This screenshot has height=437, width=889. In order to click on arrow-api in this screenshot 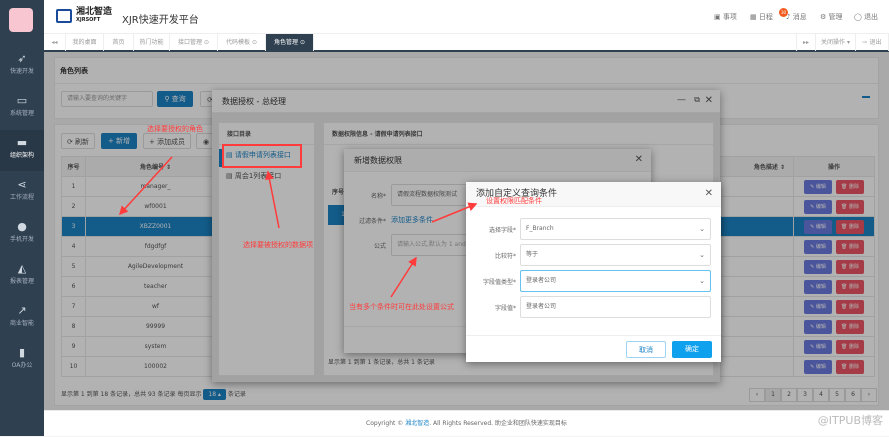, I will do `click(272, 199)`.